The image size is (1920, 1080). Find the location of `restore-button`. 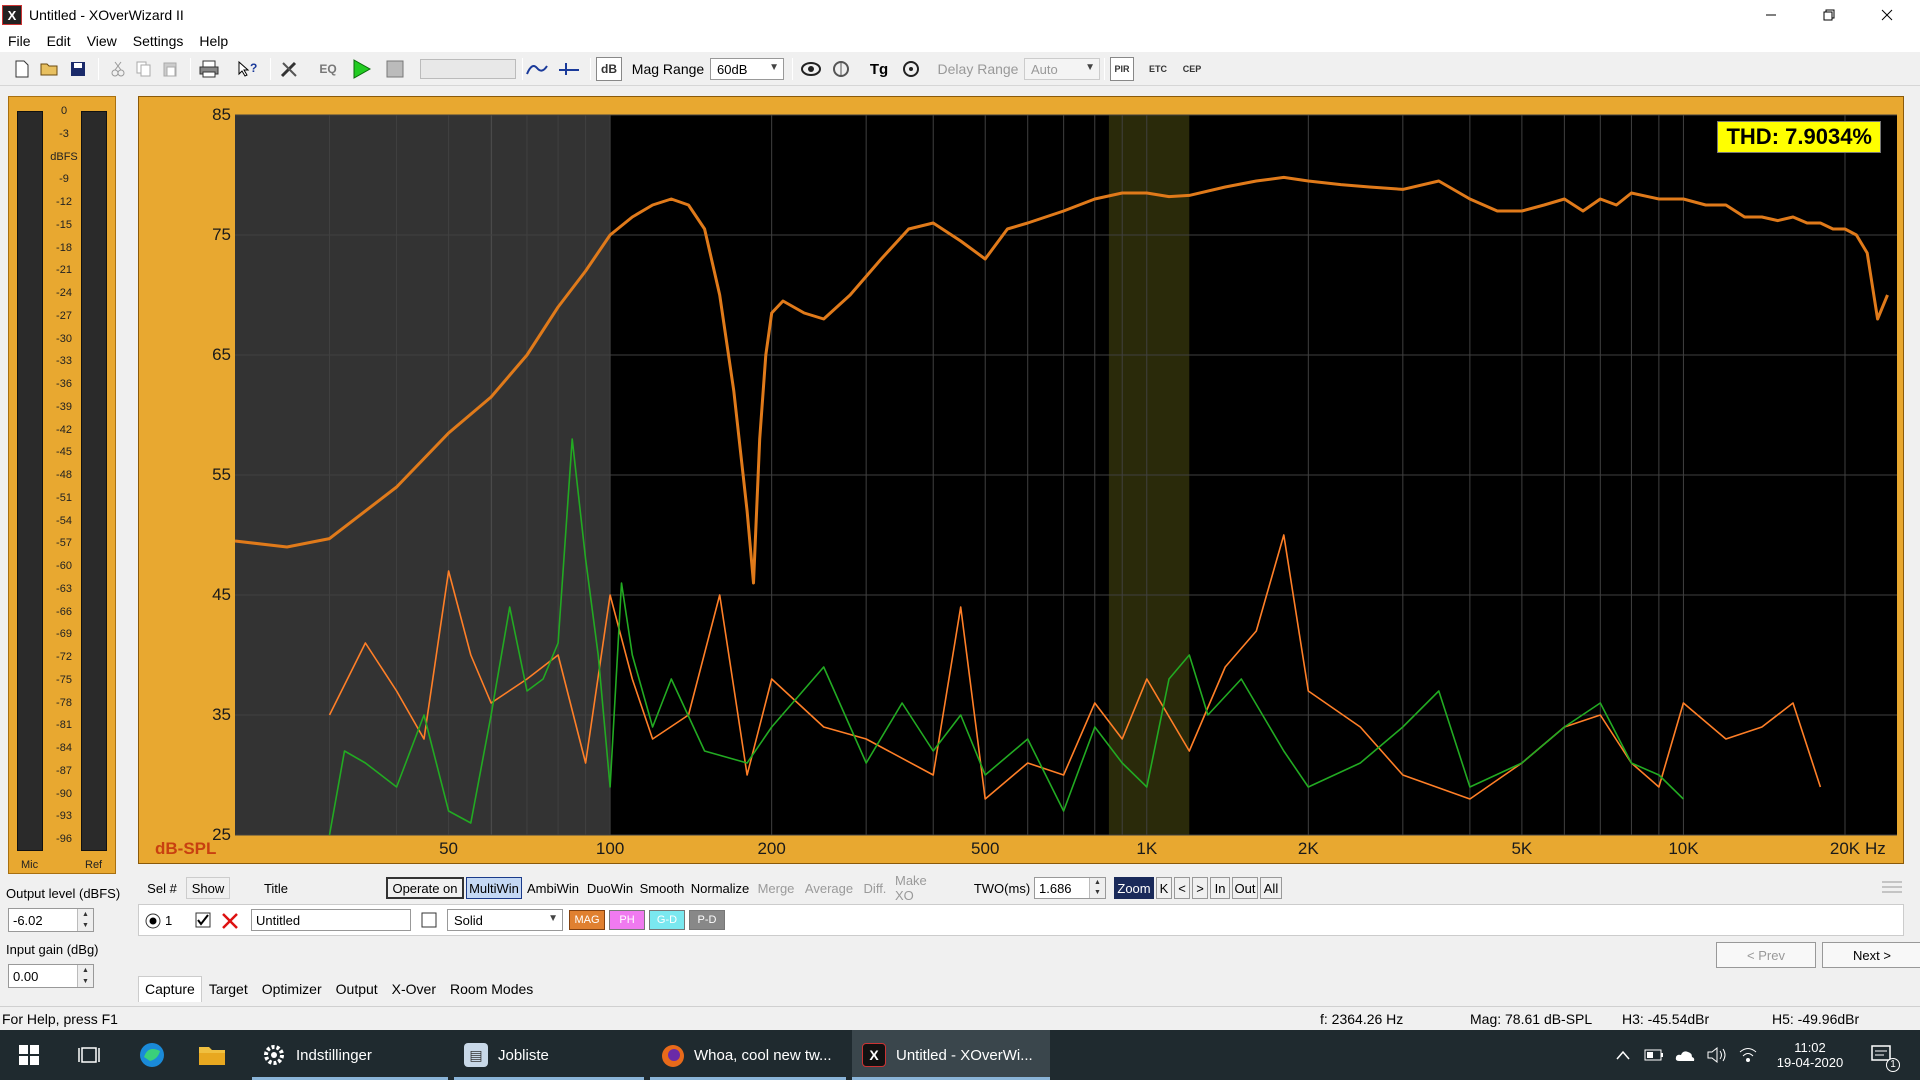

restore-button is located at coordinates (1829, 15).